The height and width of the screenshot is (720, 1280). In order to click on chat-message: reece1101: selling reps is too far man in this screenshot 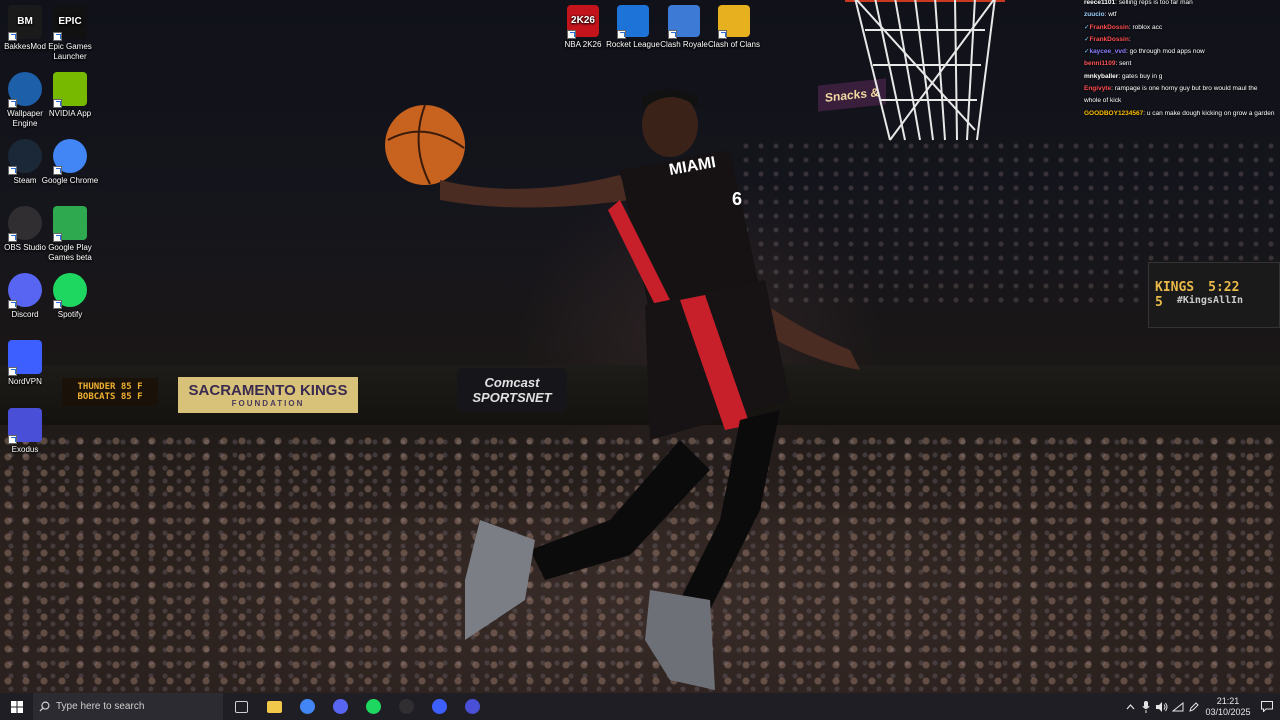, I will do `click(1180, 4)`.